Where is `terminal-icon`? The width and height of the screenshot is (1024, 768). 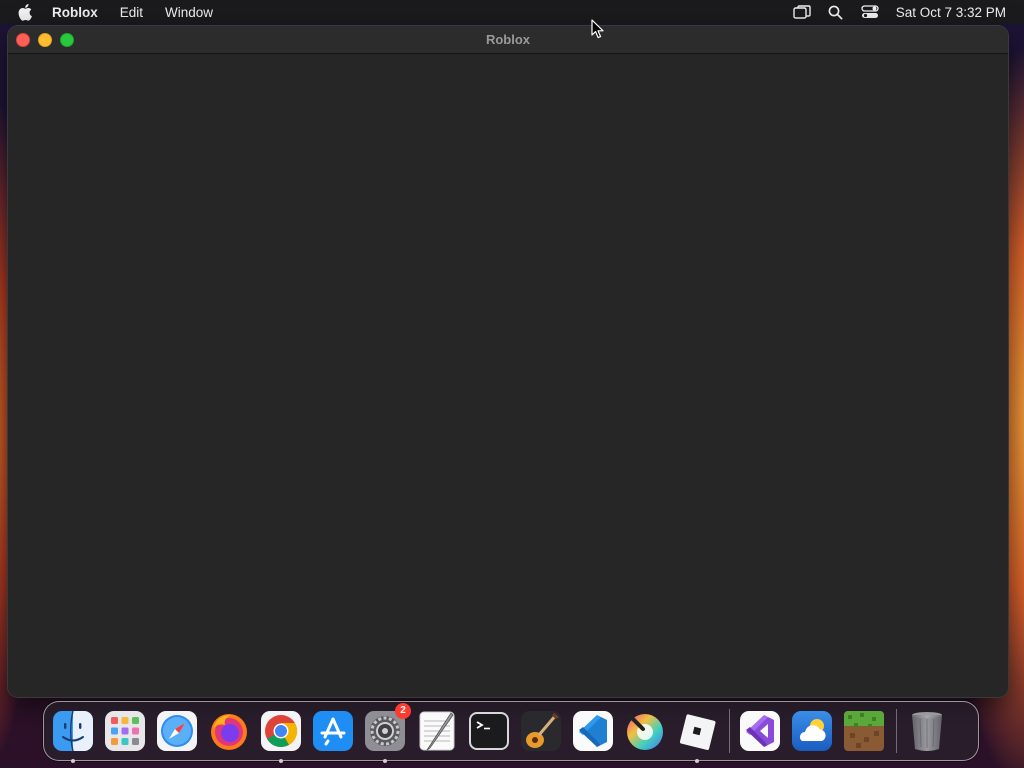
terminal-icon is located at coordinates (489, 731).